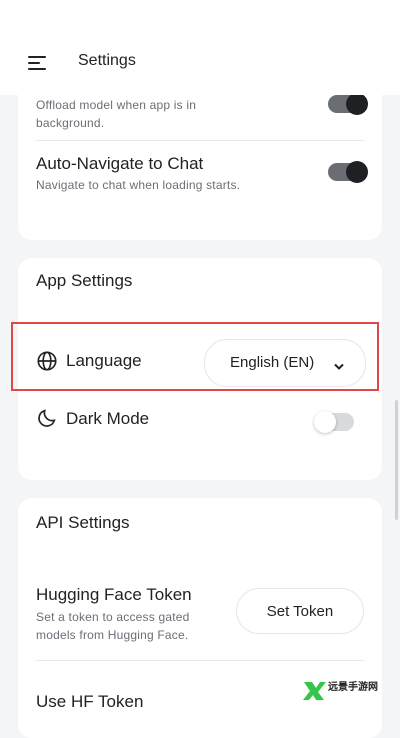  I want to click on moon-icon, so click(47, 418).